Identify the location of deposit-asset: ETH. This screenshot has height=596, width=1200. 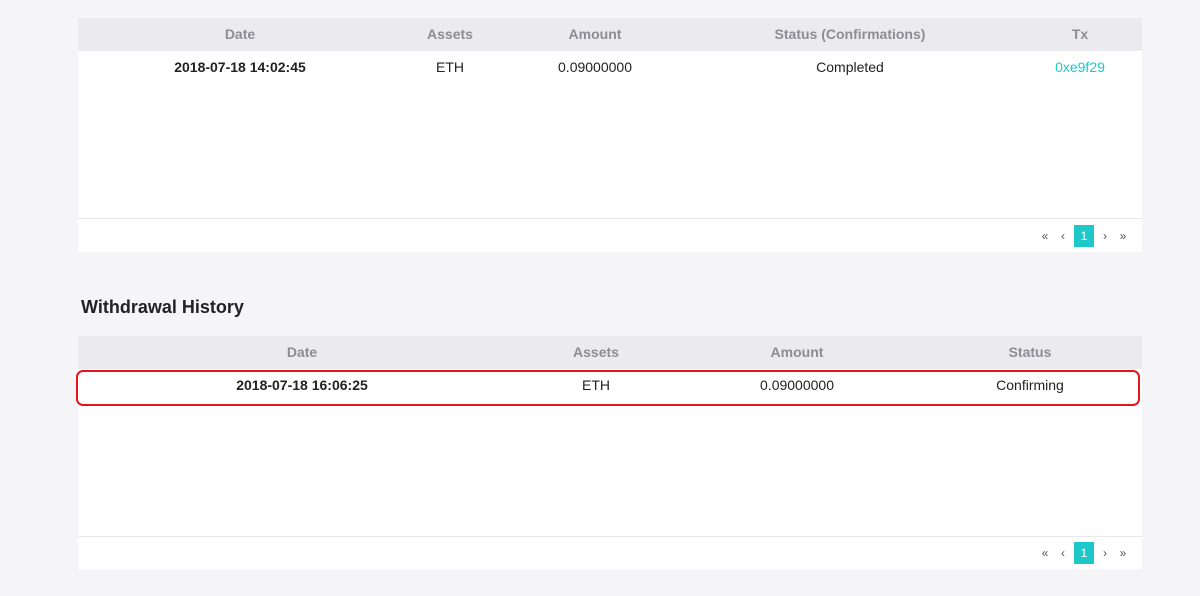
(450, 67).